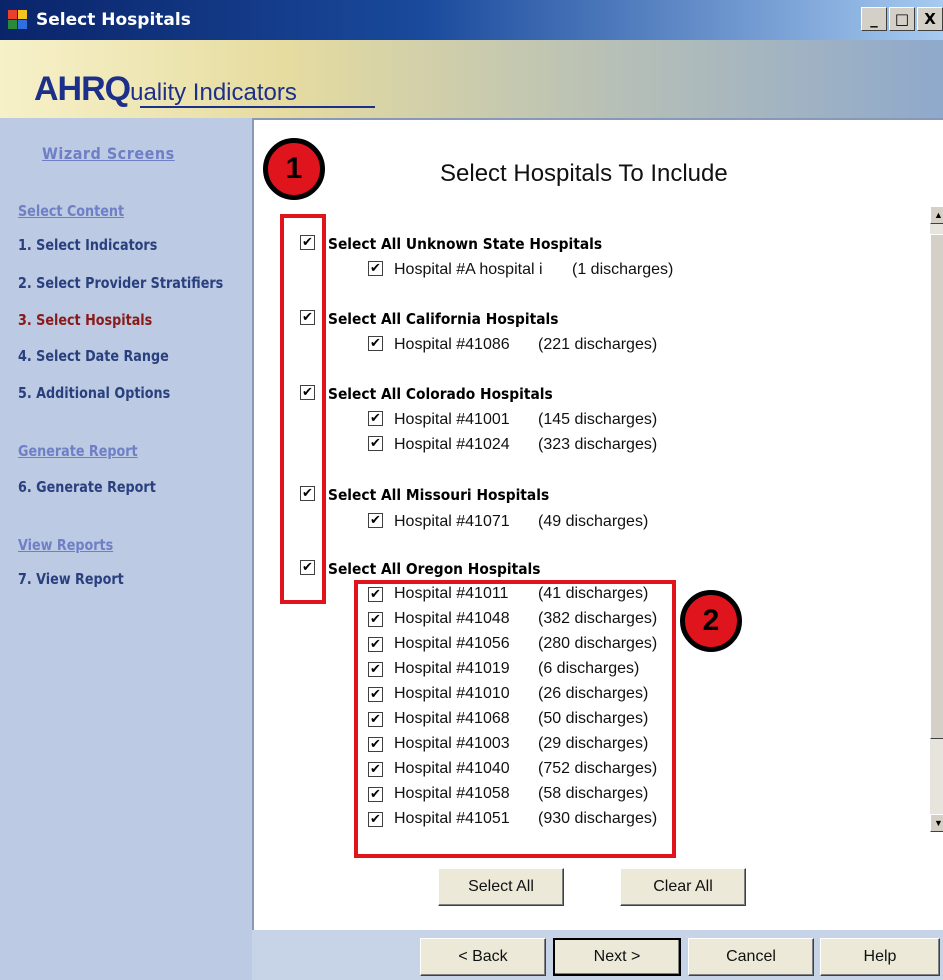 Image resolution: width=943 pixels, height=980 pixels. What do you see at coordinates (434, 569) in the screenshot?
I see `state-group-label: Select All Oregon Hospitals` at bounding box center [434, 569].